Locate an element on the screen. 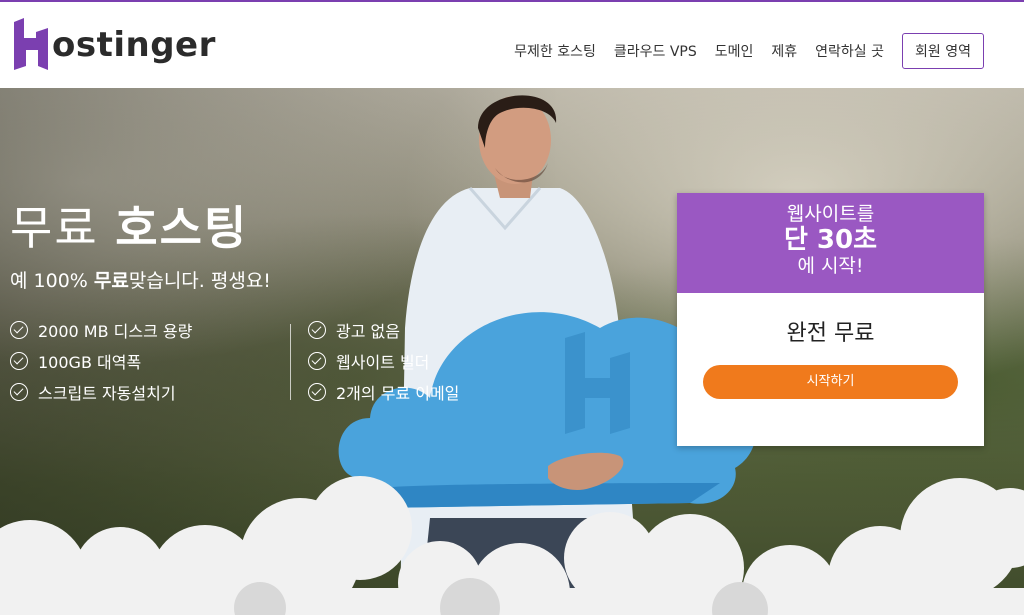 Image resolution: width=1024 pixels, height=615 pixels. nav-cloud-vps: 클라우드 VPS is located at coordinates (655, 51).